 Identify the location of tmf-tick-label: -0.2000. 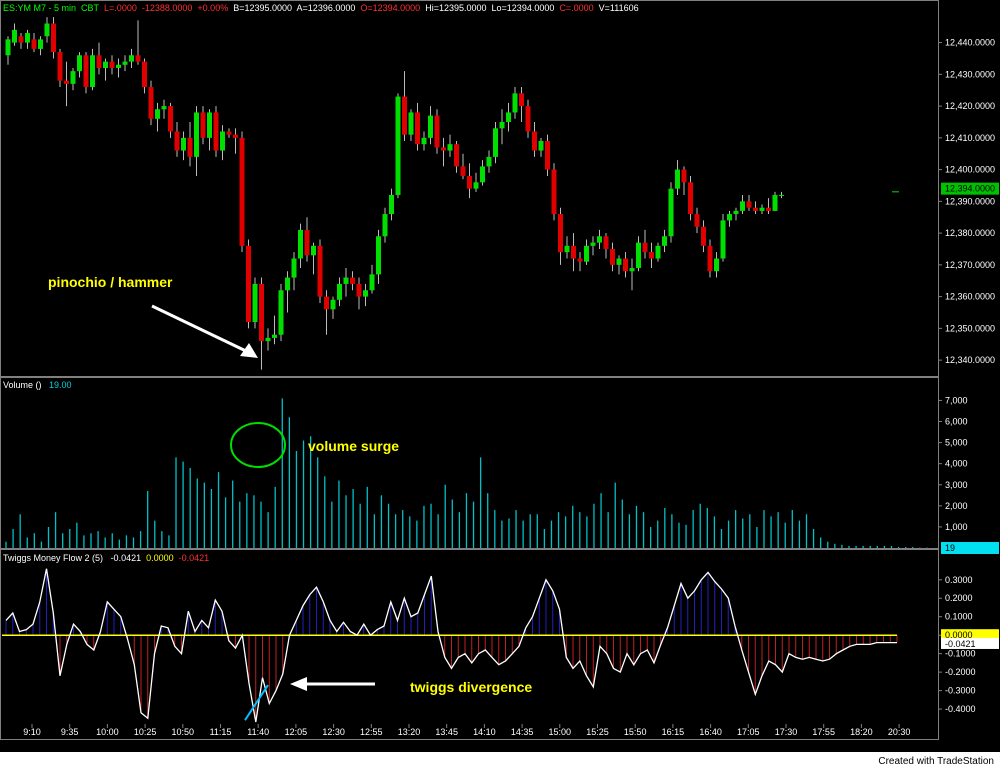
(960, 672).